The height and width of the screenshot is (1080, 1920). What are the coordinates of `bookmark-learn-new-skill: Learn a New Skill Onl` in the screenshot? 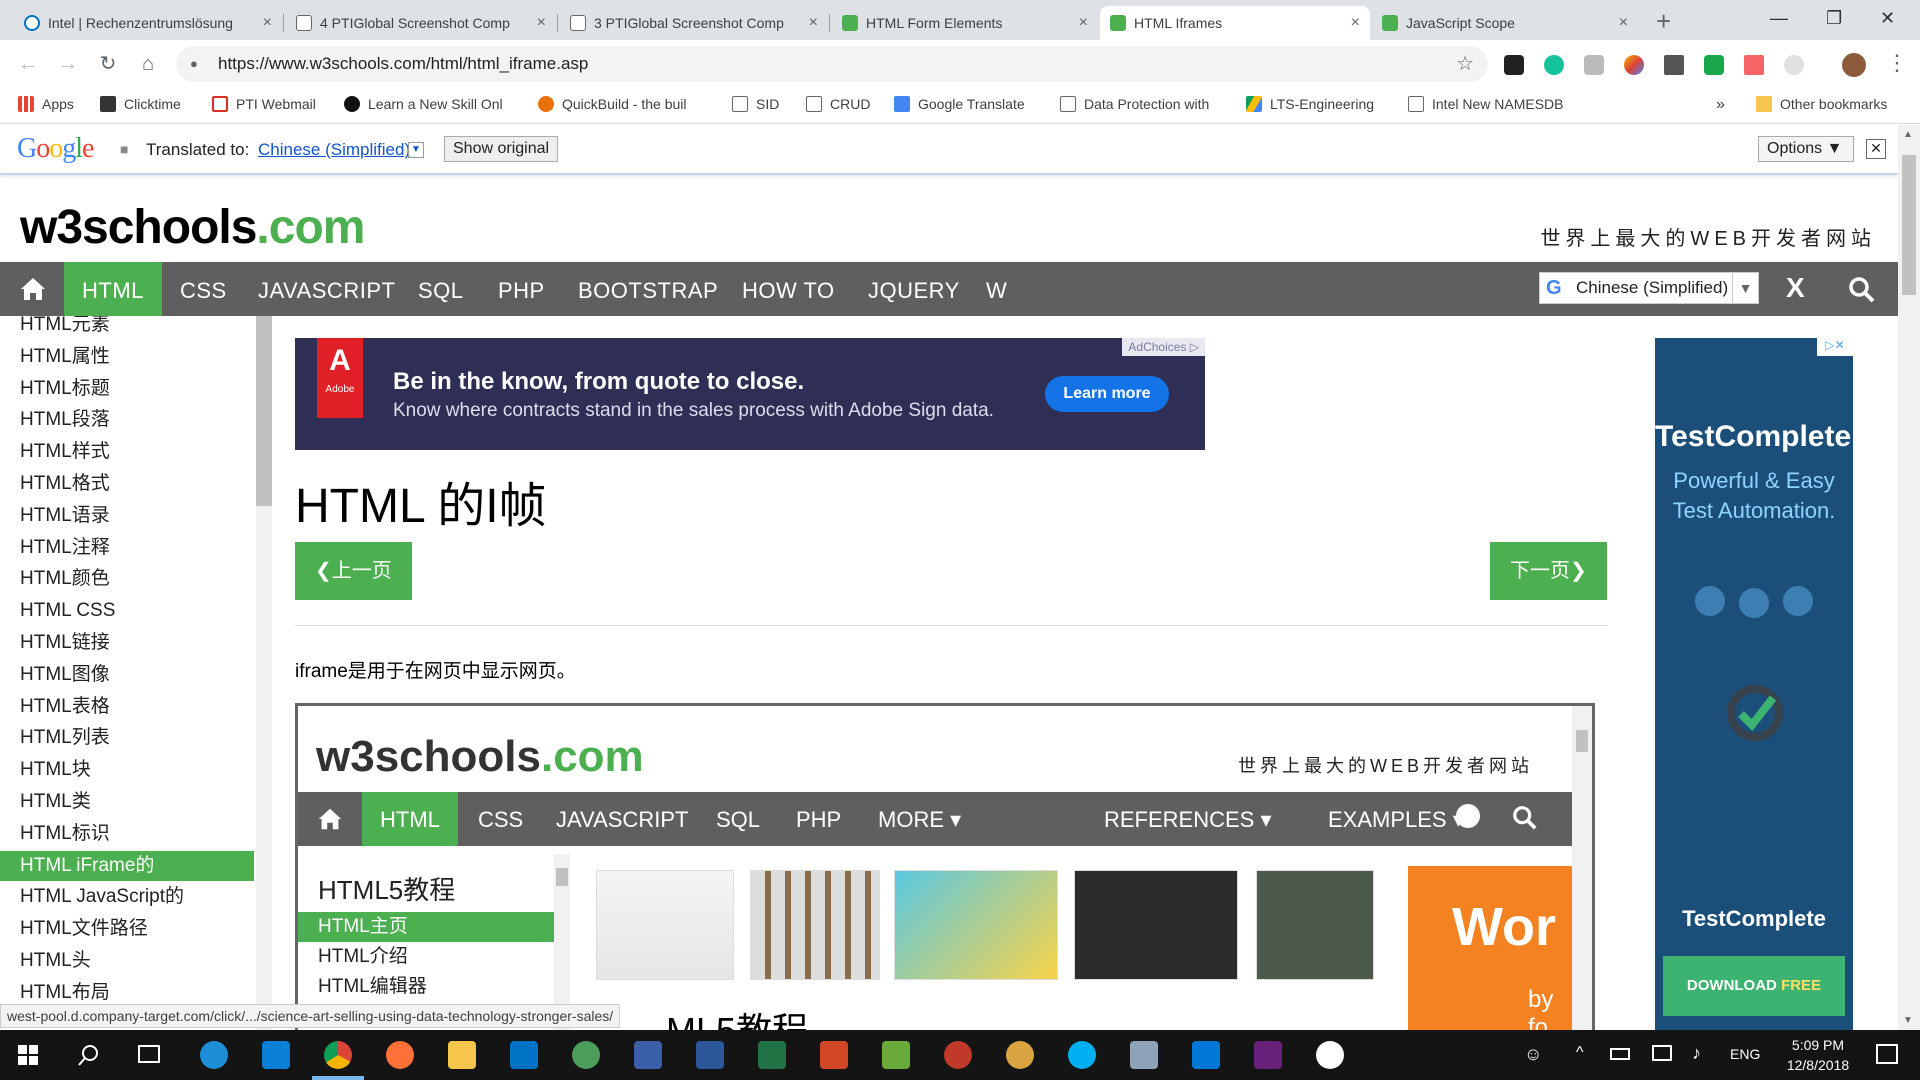 It's located at (423, 104).